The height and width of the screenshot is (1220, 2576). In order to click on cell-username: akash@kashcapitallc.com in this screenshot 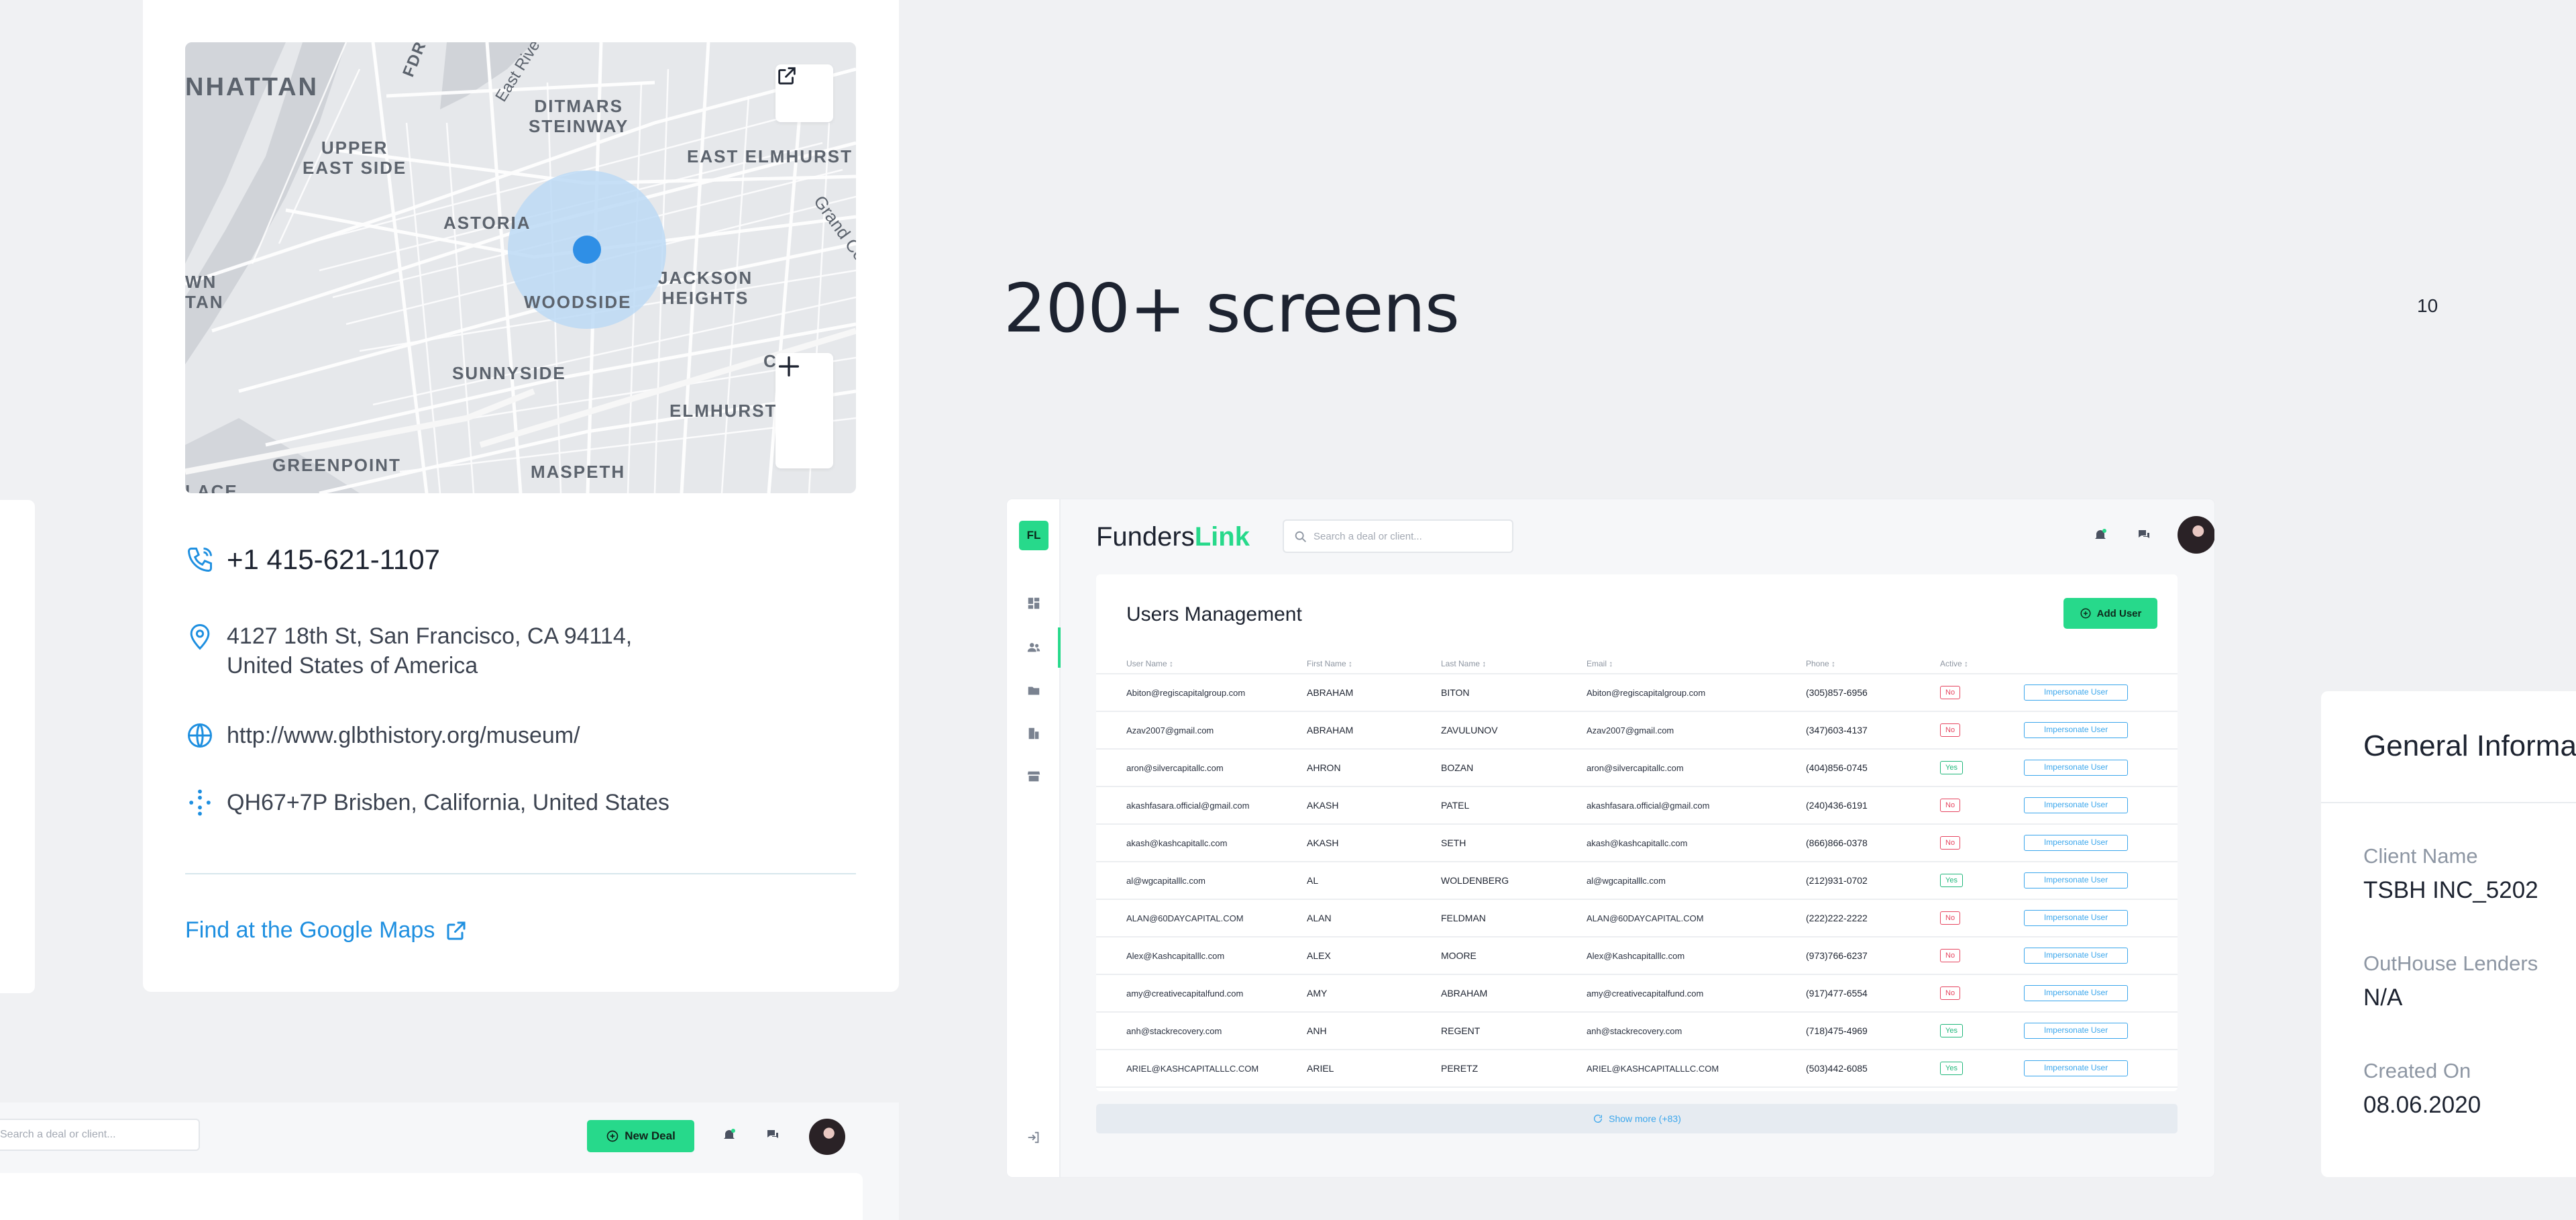, I will do `click(1201, 843)`.